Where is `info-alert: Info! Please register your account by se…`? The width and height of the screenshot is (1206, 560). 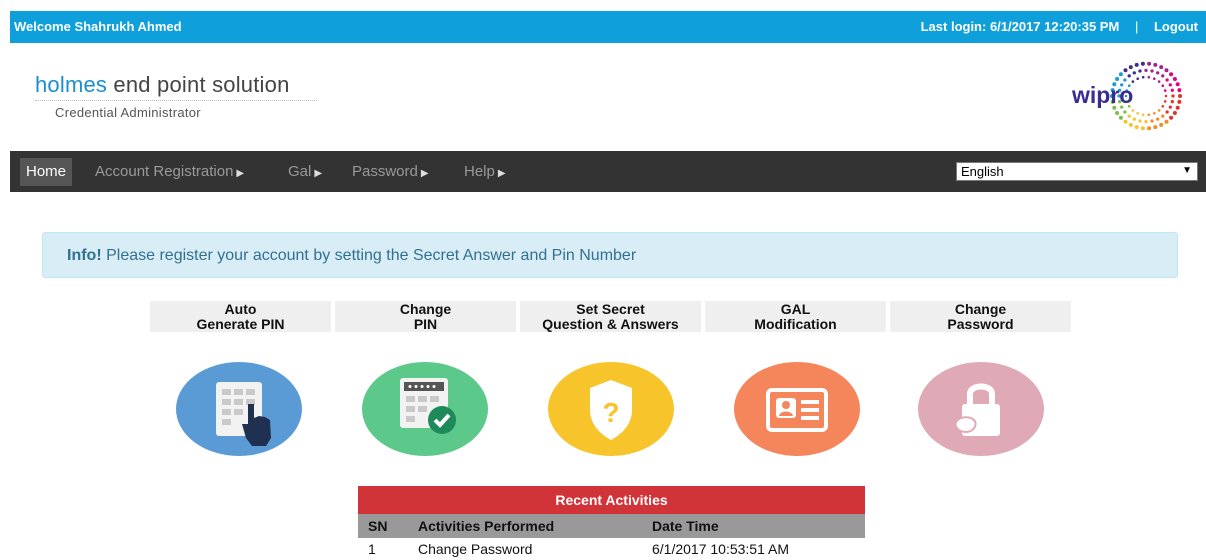 info-alert: Info! Please register your account by se… is located at coordinates (610, 255).